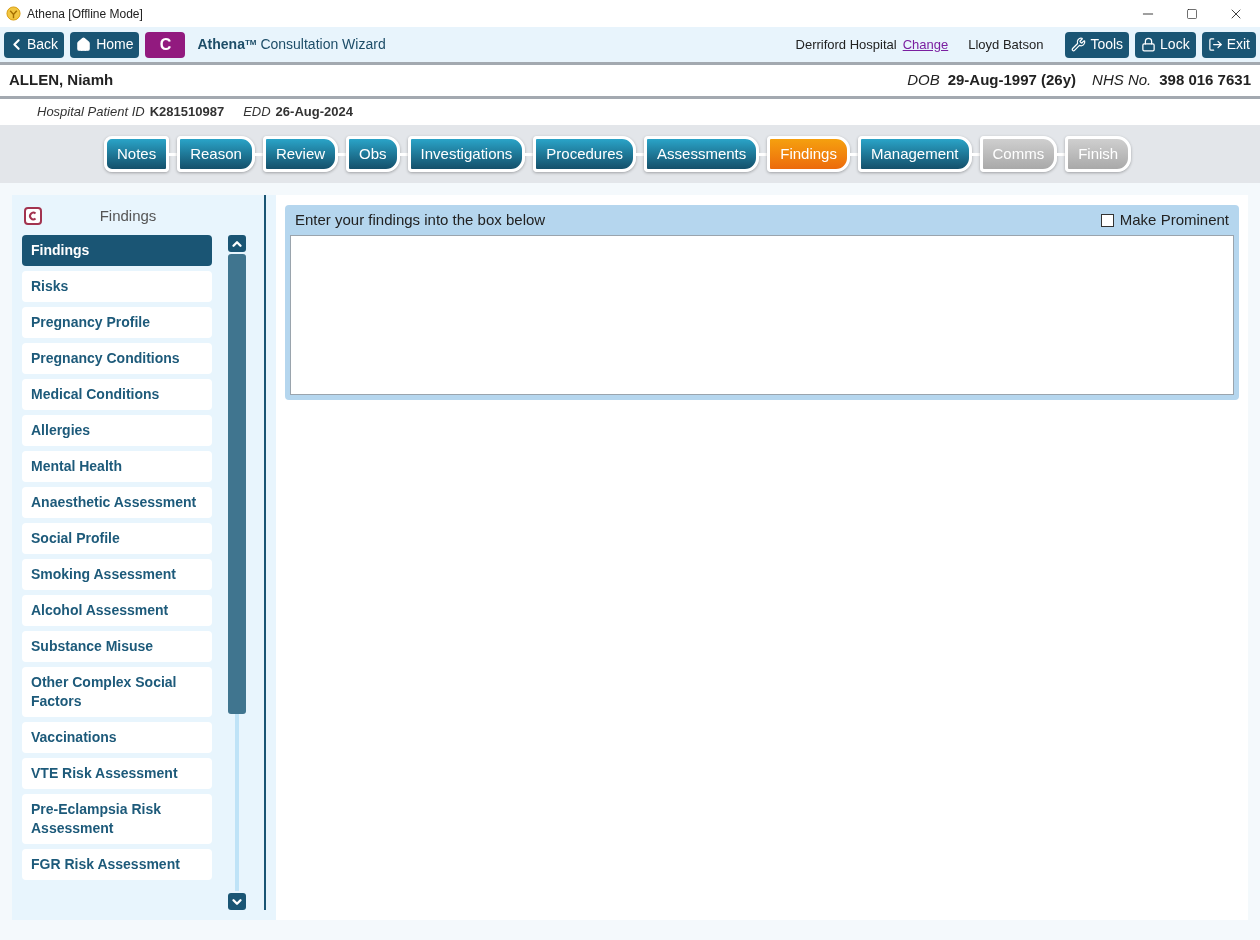 This screenshot has height=940, width=1260. What do you see at coordinates (1165, 44) in the screenshot?
I see `lock-button: Lock` at bounding box center [1165, 44].